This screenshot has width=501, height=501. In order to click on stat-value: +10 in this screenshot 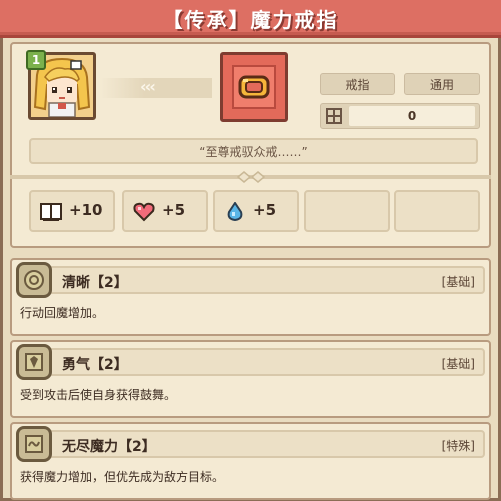, I will do `click(86, 210)`.